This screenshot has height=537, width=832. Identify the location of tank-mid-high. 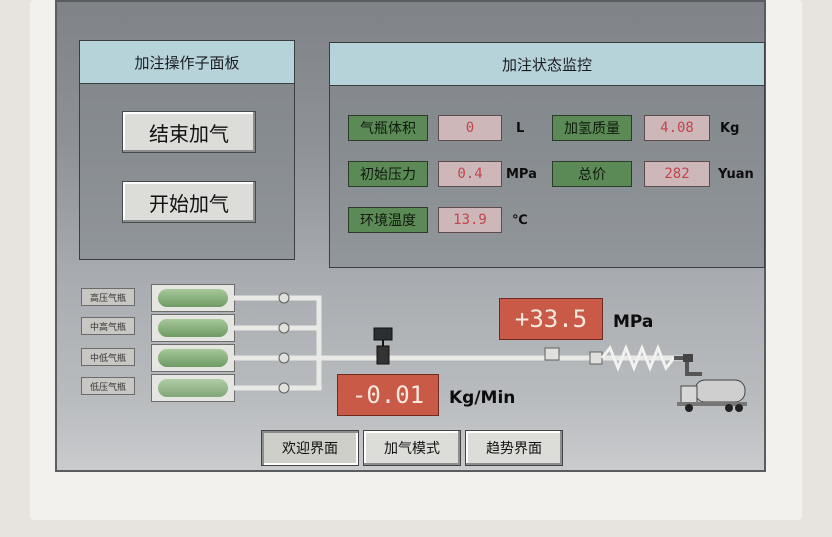
(193, 328).